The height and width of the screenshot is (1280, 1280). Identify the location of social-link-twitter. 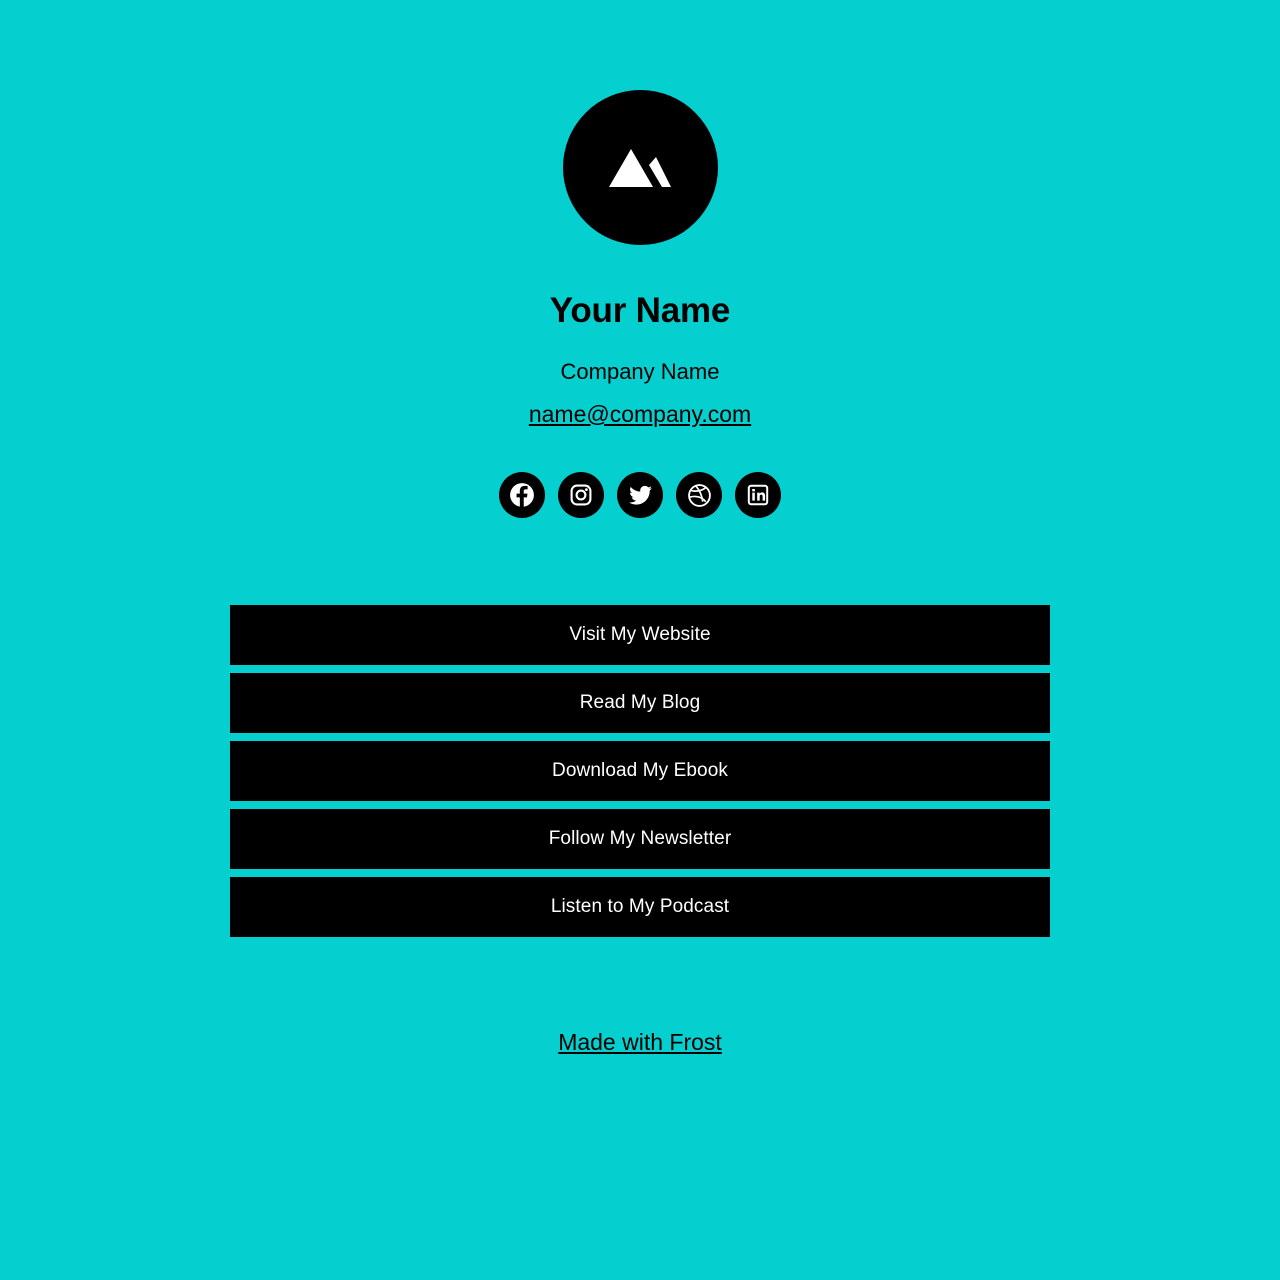
(640, 495).